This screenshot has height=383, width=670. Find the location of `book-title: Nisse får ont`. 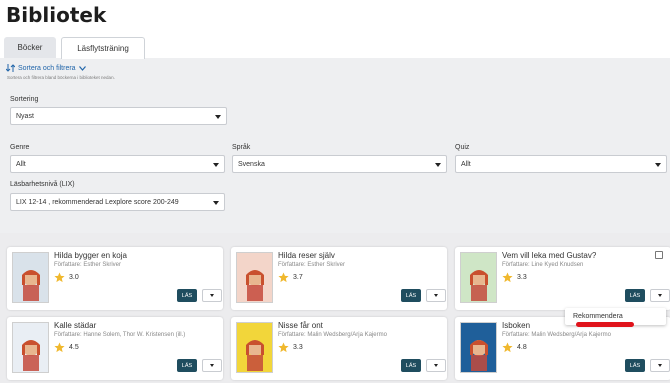

book-title: Nisse får ont is located at coordinates (300, 325).